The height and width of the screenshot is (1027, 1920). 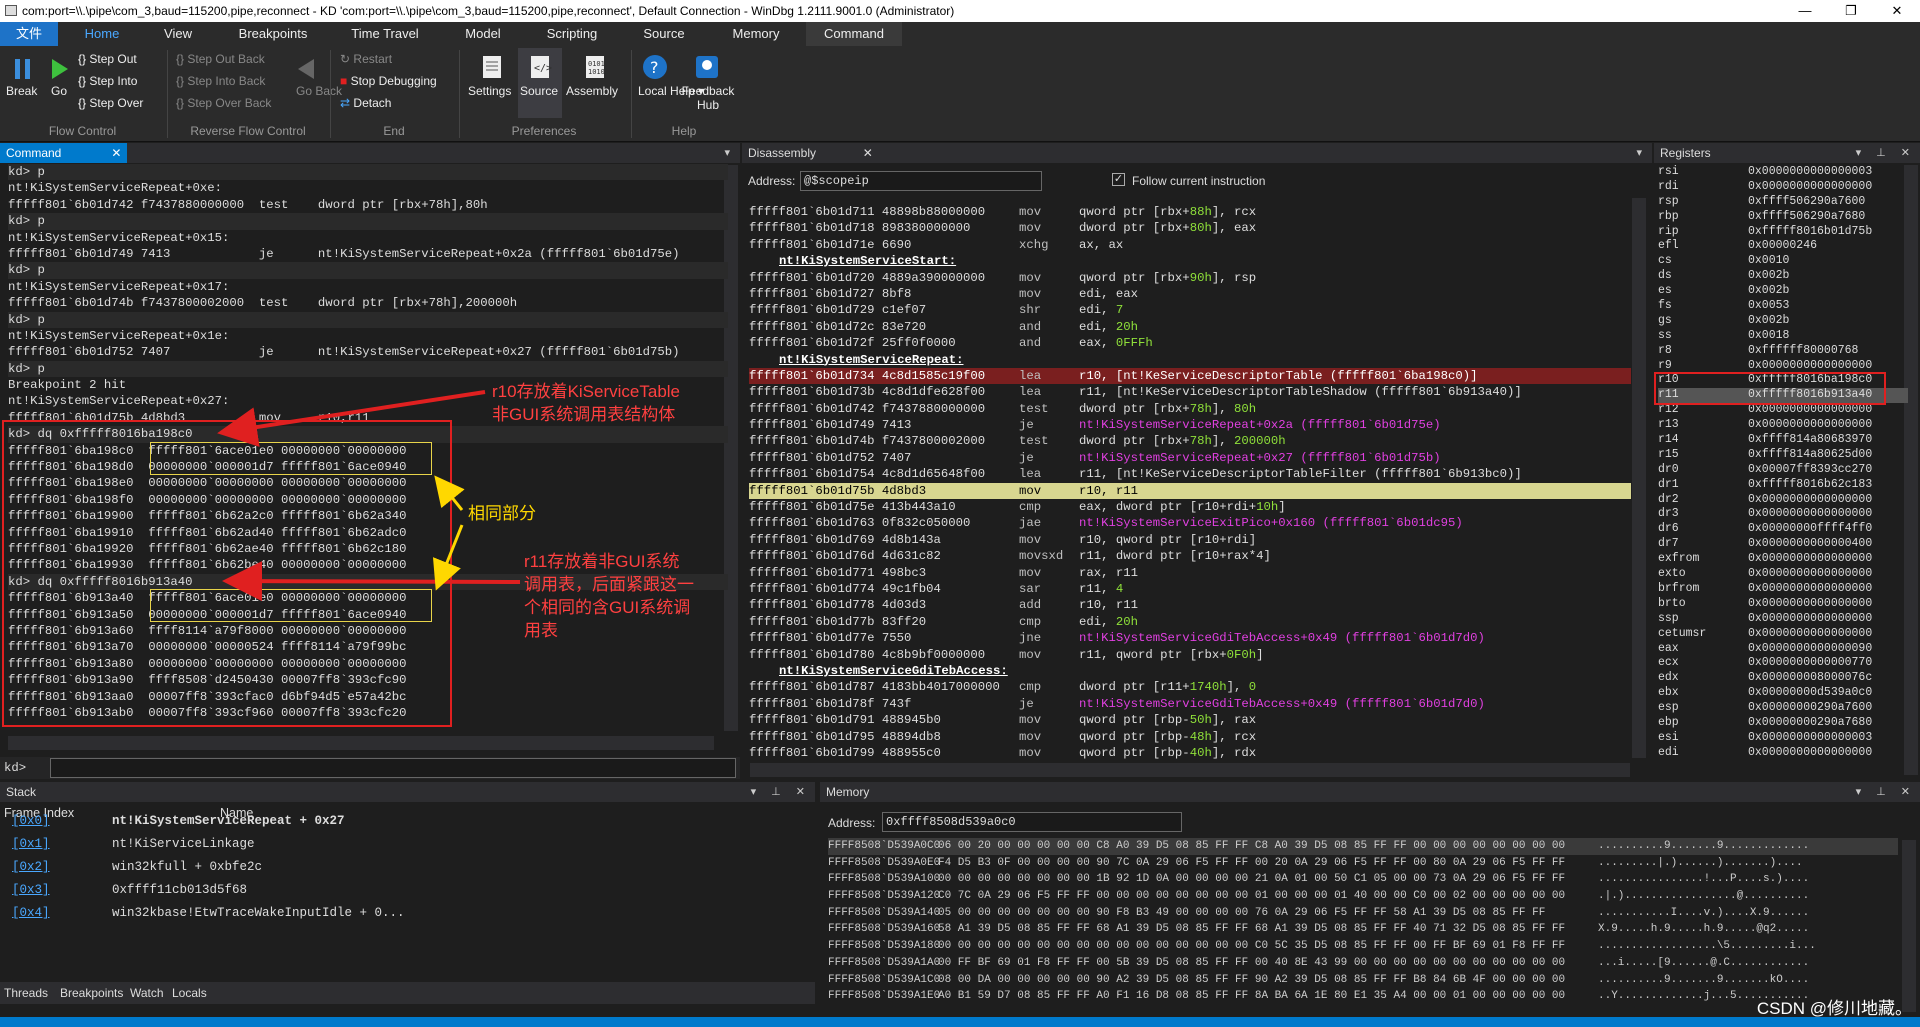 What do you see at coordinates (21, 792) in the screenshot?
I see `stack-tab: Stack` at bounding box center [21, 792].